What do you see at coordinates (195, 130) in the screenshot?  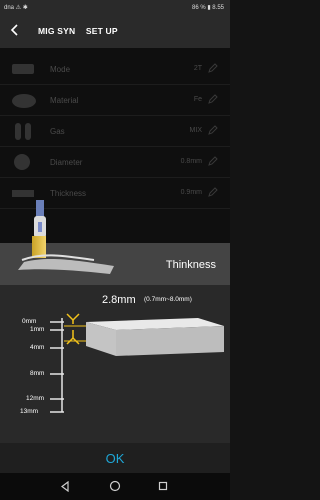 I see `row-value: MIX` at bounding box center [195, 130].